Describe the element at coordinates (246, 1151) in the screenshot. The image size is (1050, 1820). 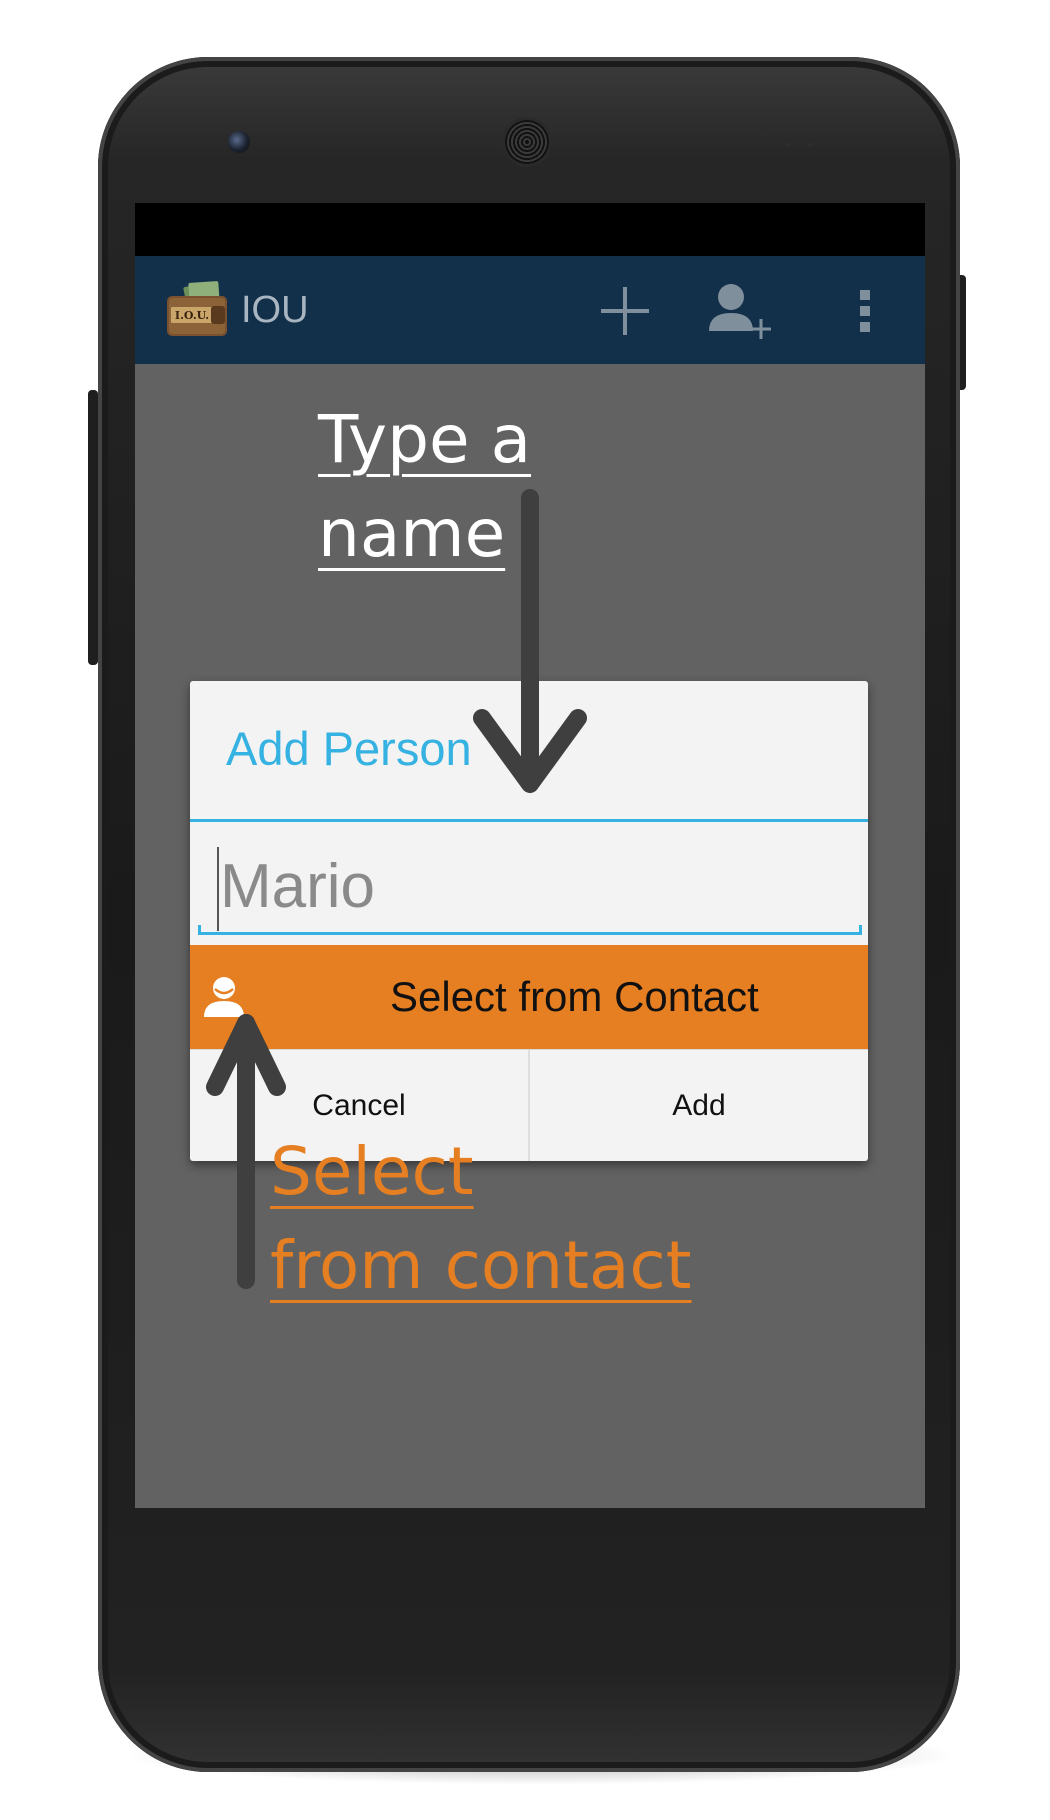
I see `arrow-to-contact-button` at that location.